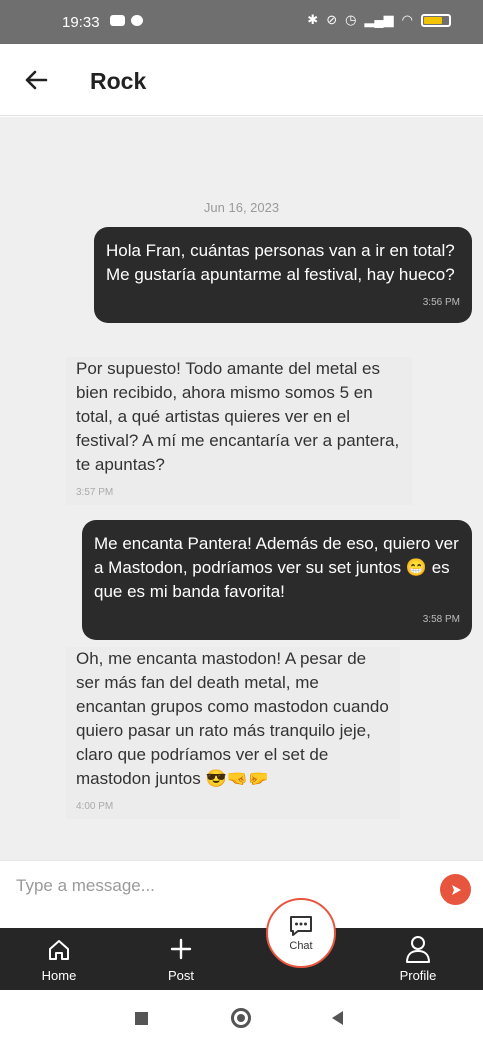 The image size is (483, 1048). I want to click on message-time: 3:58 PM, so click(441, 619).